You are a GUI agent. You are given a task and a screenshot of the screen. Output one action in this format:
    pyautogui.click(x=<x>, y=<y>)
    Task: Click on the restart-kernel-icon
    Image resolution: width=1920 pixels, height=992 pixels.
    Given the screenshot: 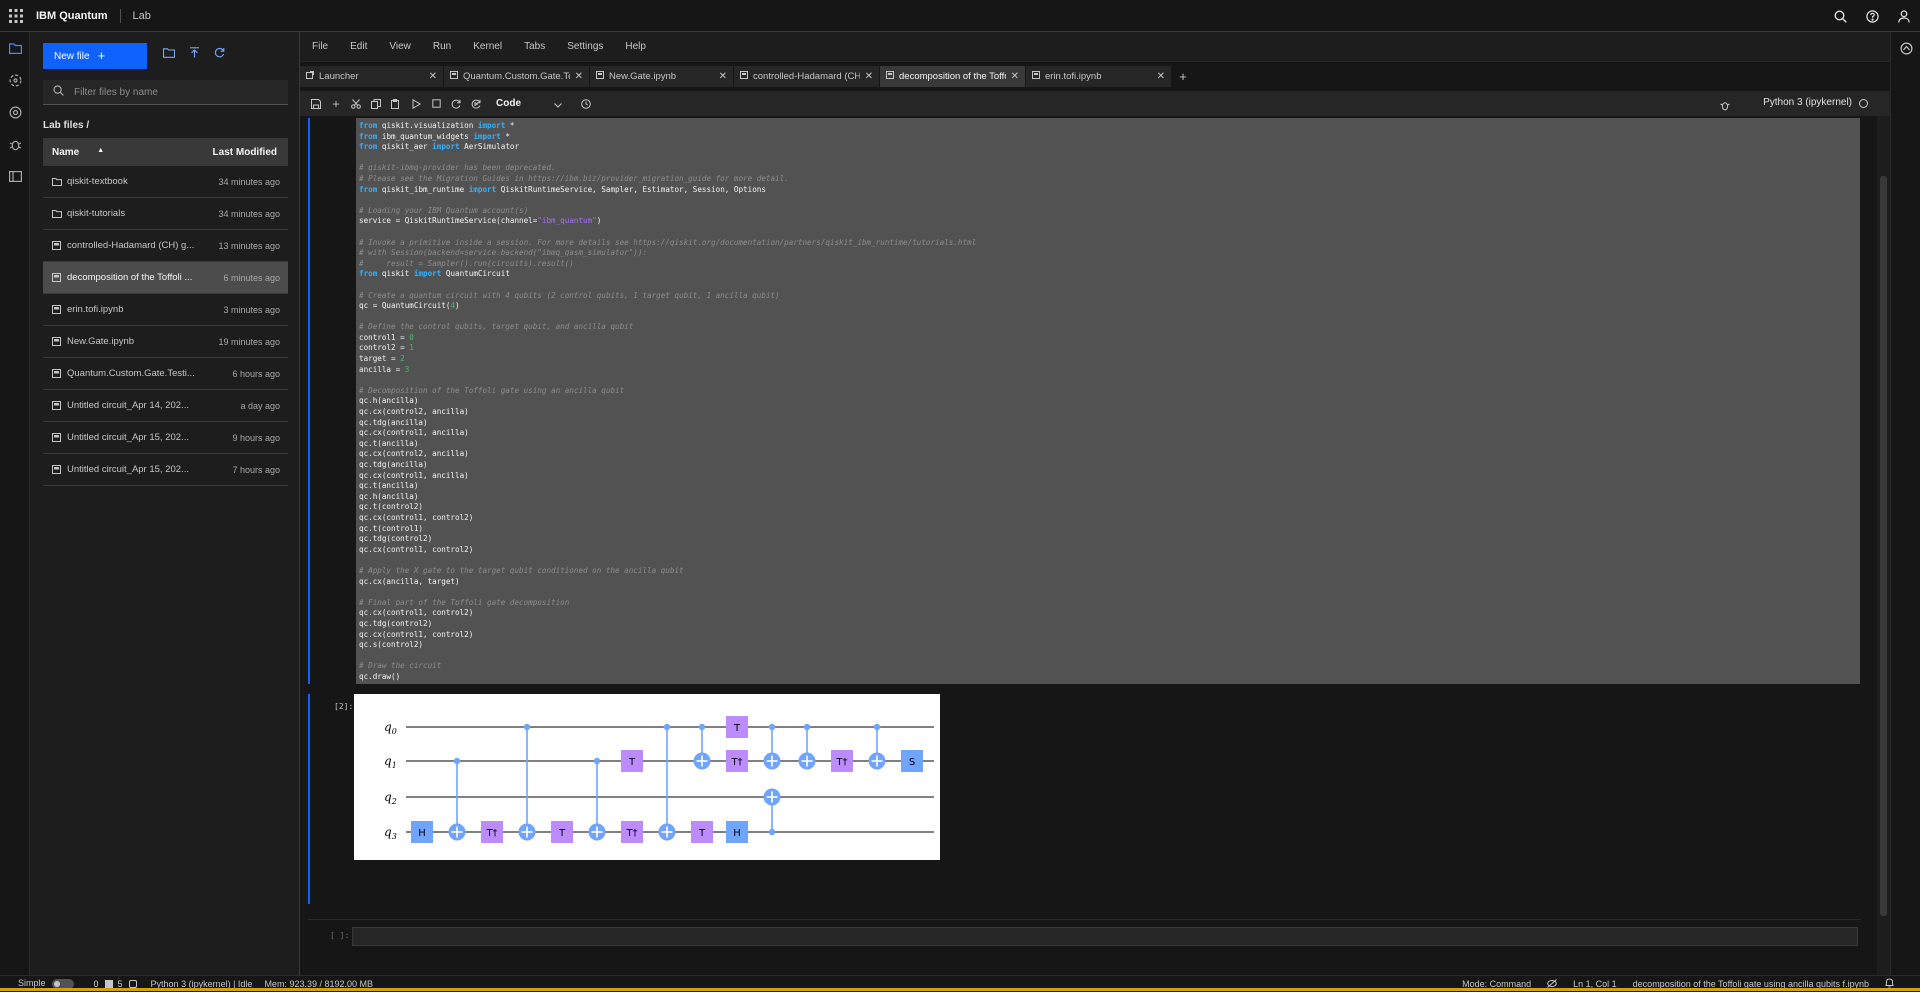 What is the action you would take?
    pyautogui.click(x=456, y=104)
    